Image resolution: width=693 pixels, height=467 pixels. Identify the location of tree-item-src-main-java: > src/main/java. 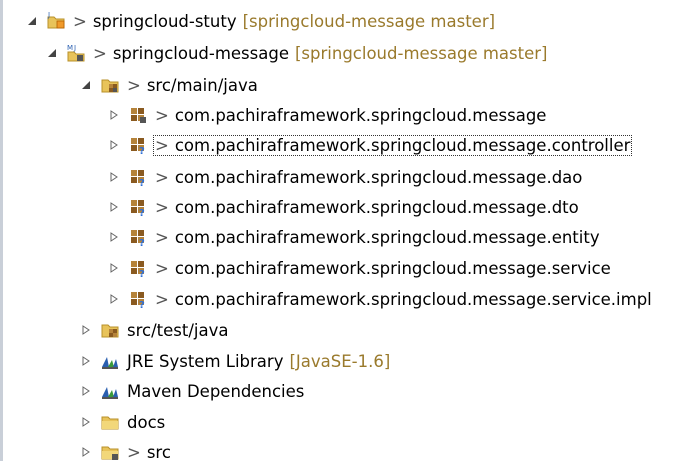
(169, 85).